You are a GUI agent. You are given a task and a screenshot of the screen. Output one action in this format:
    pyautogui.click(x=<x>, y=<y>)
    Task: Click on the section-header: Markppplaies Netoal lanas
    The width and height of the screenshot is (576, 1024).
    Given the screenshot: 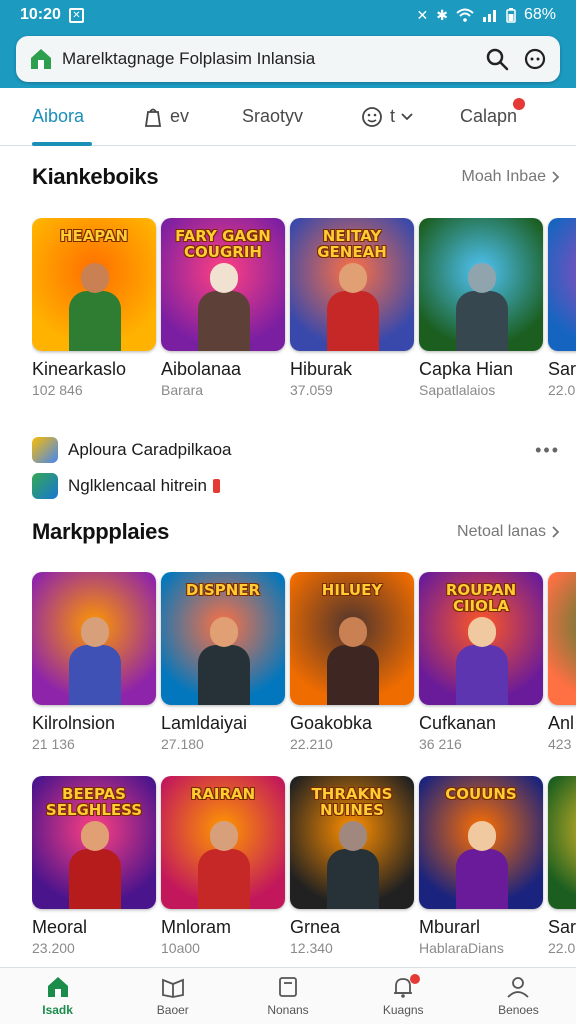 What is the action you would take?
    pyautogui.click(x=296, y=532)
    